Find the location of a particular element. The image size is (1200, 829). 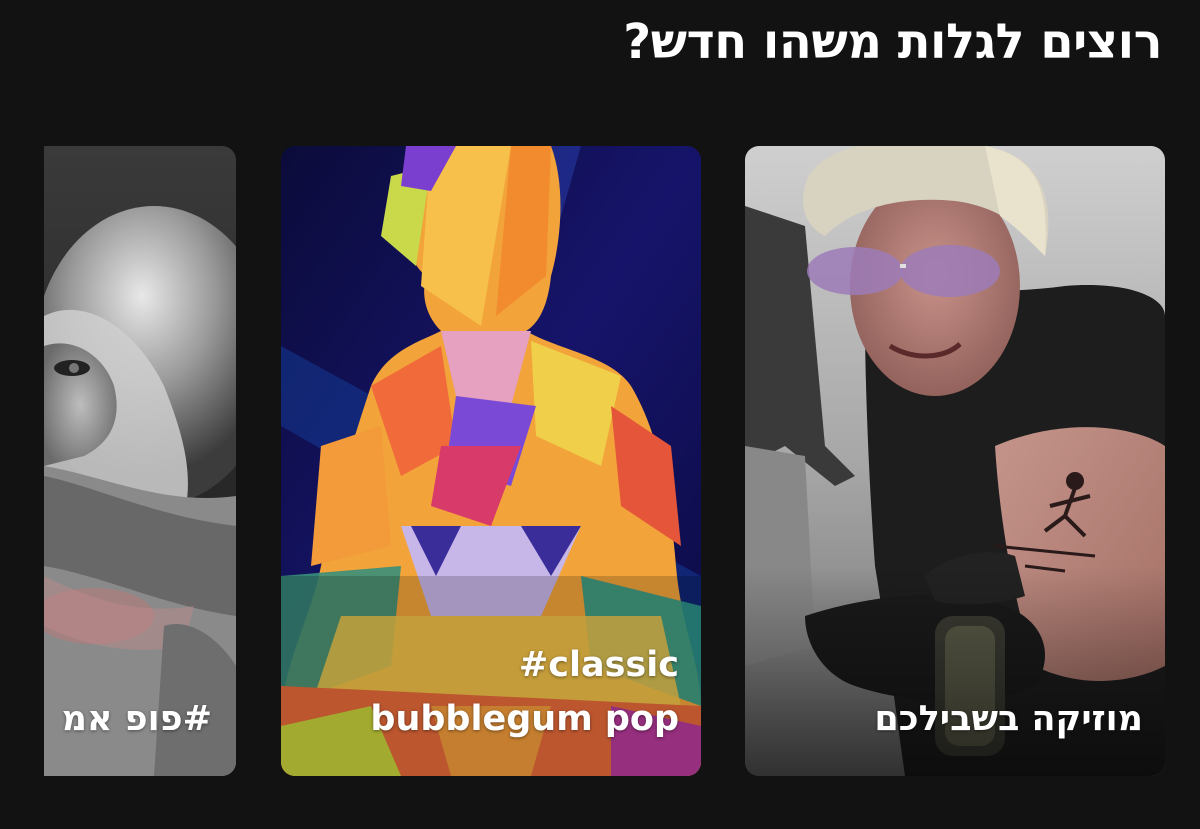

card-classic-label: #classic bubblegum pop is located at coordinates (524, 692).